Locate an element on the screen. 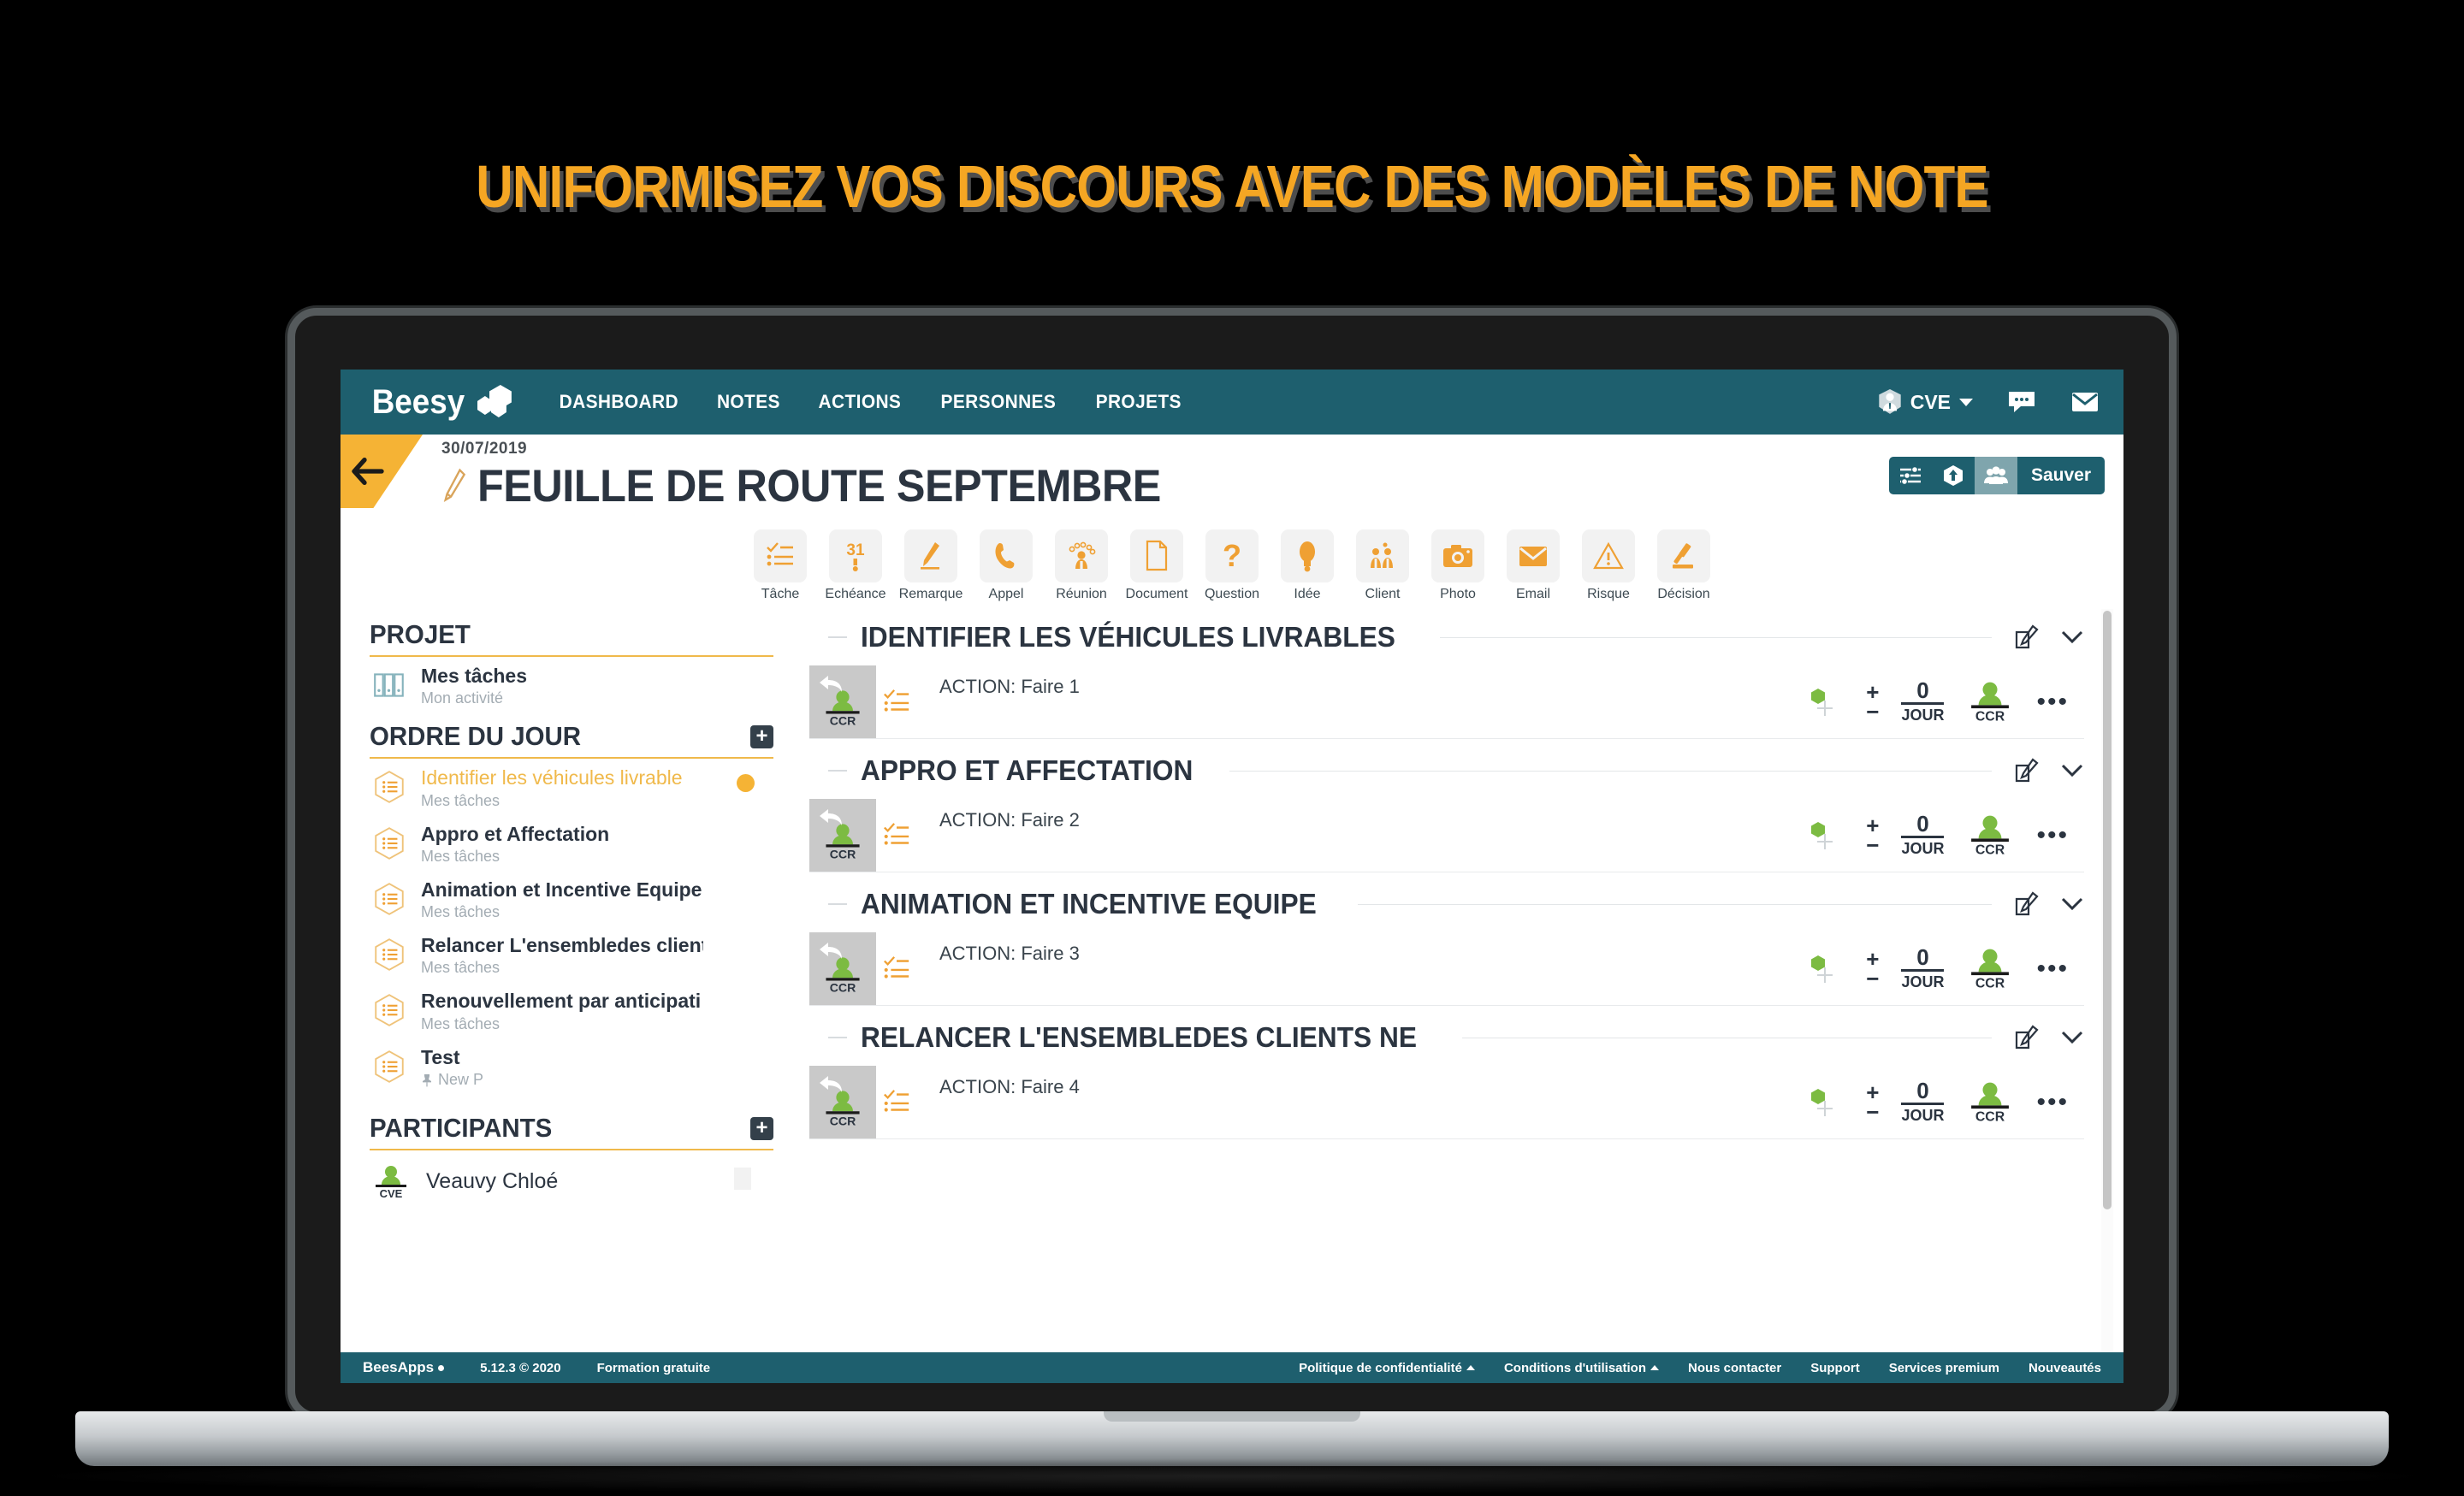 The image size is (2464, 1496). type-photo: Photo is located at coordinates (1458, 566).